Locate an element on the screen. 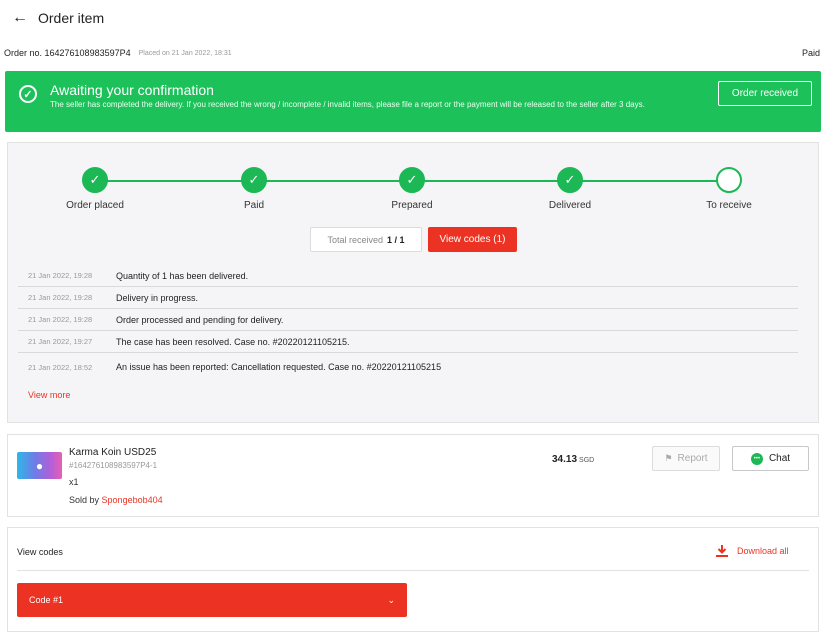 Image resolution: width=826 pixels, height=635 pixels. sold-by-label: Sold by is located at coordinates (84, 500).